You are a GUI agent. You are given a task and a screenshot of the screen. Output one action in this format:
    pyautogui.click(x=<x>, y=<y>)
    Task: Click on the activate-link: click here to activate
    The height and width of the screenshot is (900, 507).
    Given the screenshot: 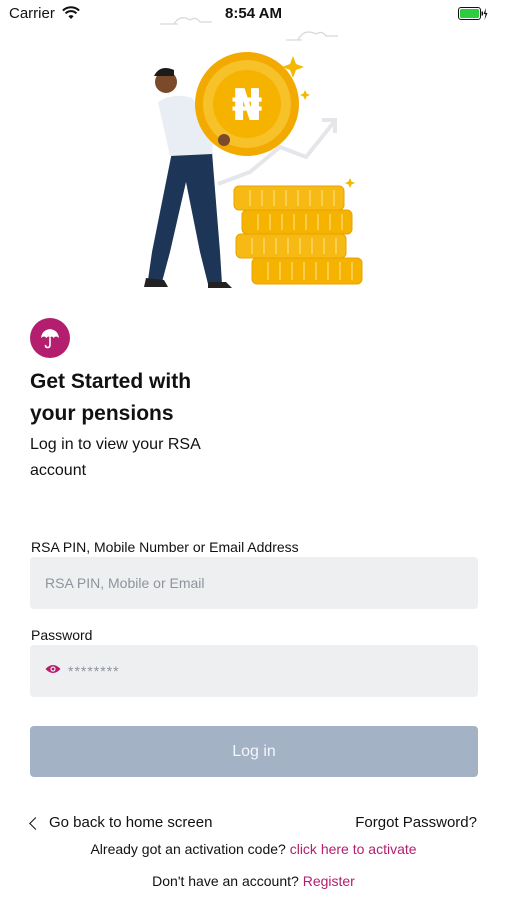 What is the action you would take?
    pyautogui.click(x=353, y=849)
    